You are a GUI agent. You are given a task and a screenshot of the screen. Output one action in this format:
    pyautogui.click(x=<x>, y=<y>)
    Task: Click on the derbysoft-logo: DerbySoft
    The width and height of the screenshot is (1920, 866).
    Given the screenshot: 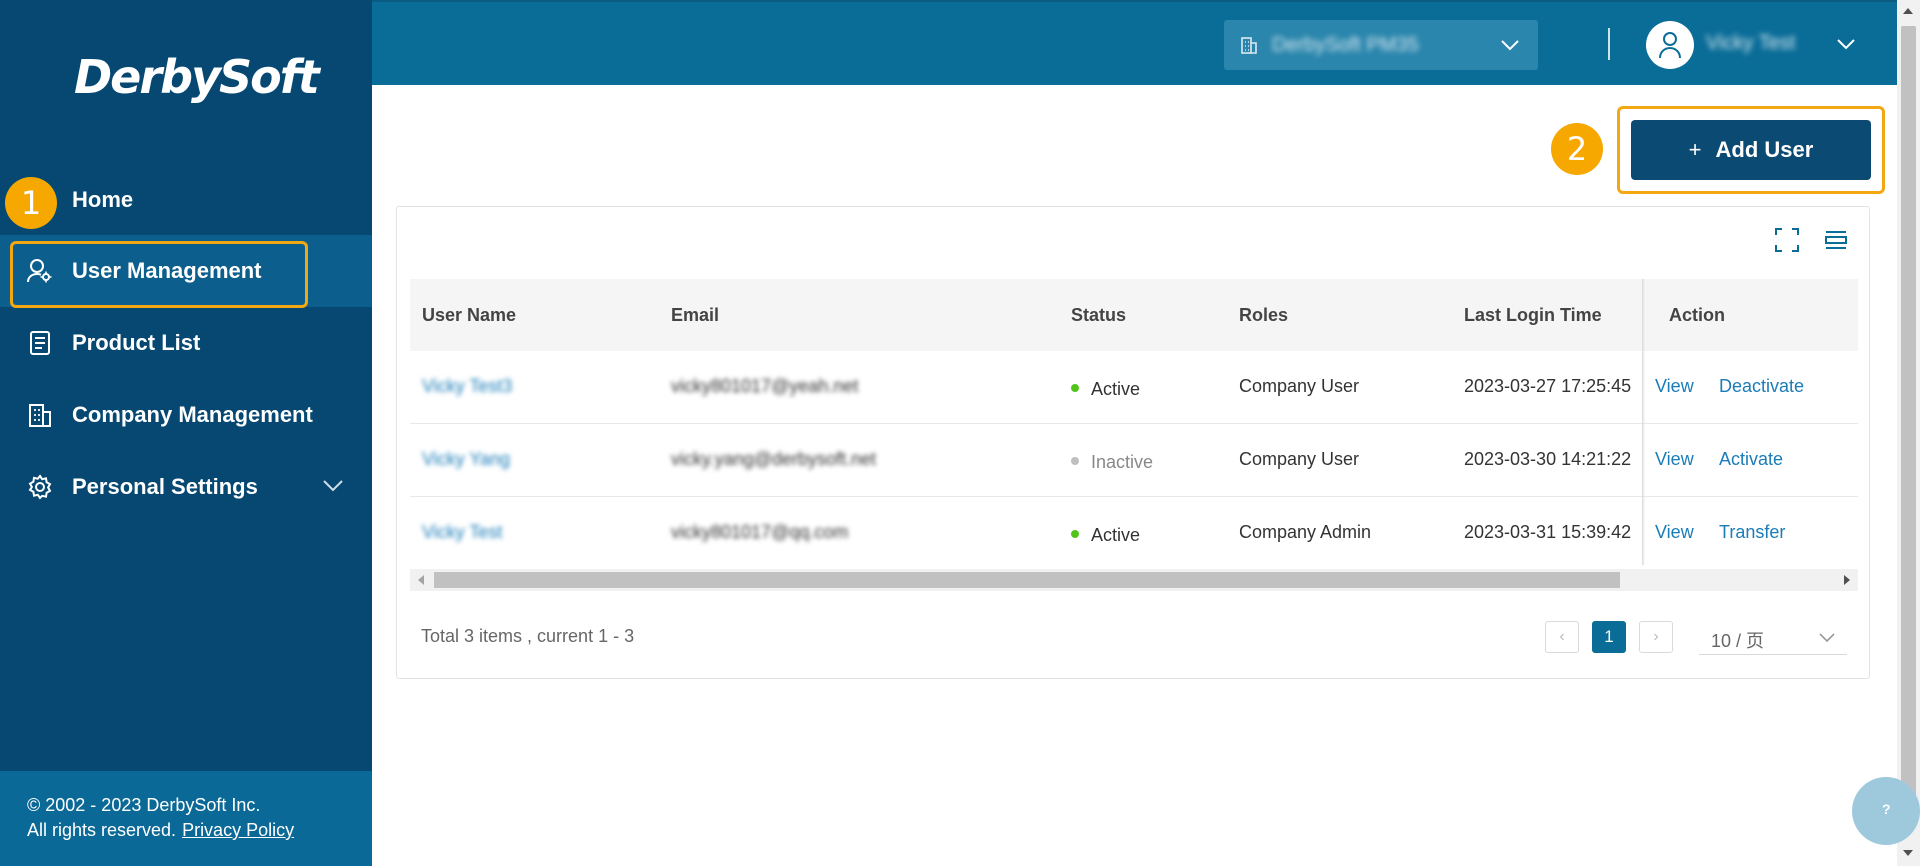 What is the action you would take?
    pyautogui.click(x=197, y=77)
    